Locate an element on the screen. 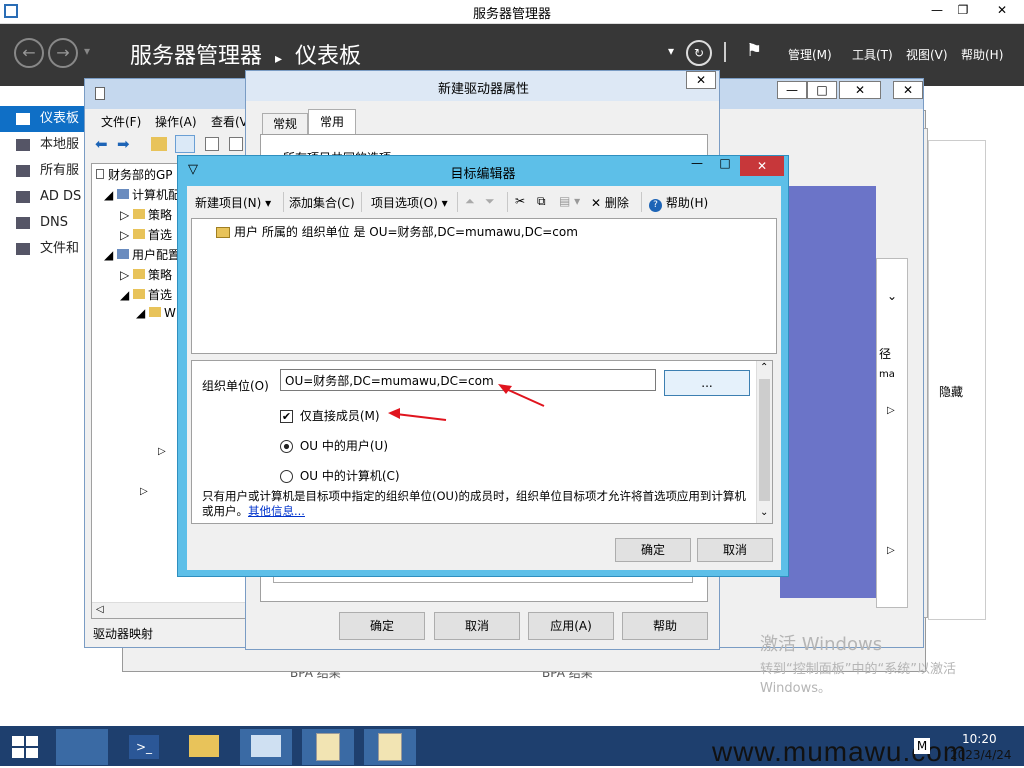 The image size is (1024, 768). watermark-line-2: 转到“控制面板”中的“系统”以激活 is located at coordinates (858, 669).